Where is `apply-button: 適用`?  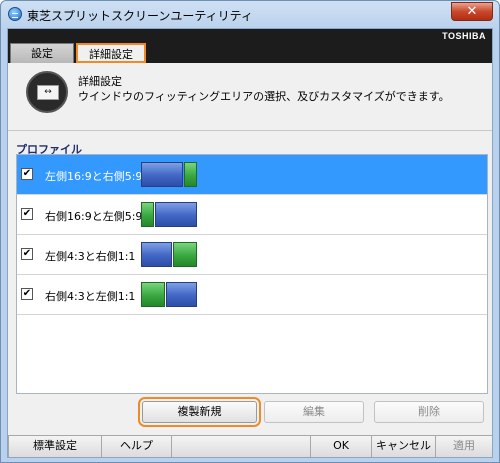 apply-button: 適用 is located at coordinates (464, 446).